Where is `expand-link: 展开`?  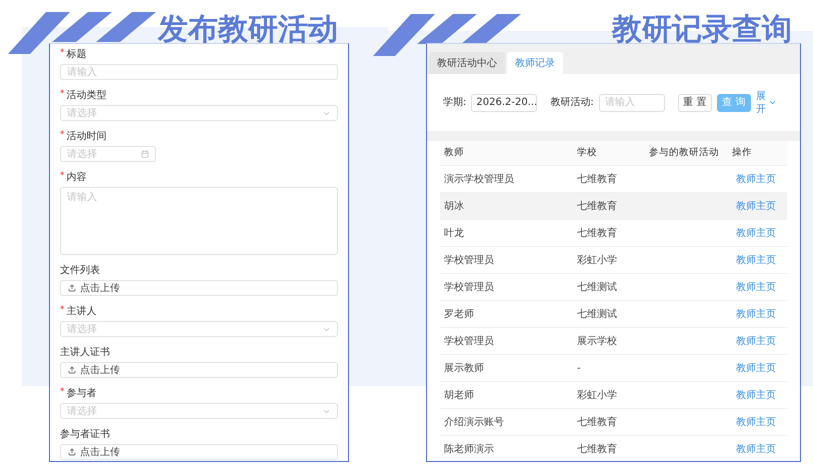 expand-link: 展开 is located at coordinates (761, 103).